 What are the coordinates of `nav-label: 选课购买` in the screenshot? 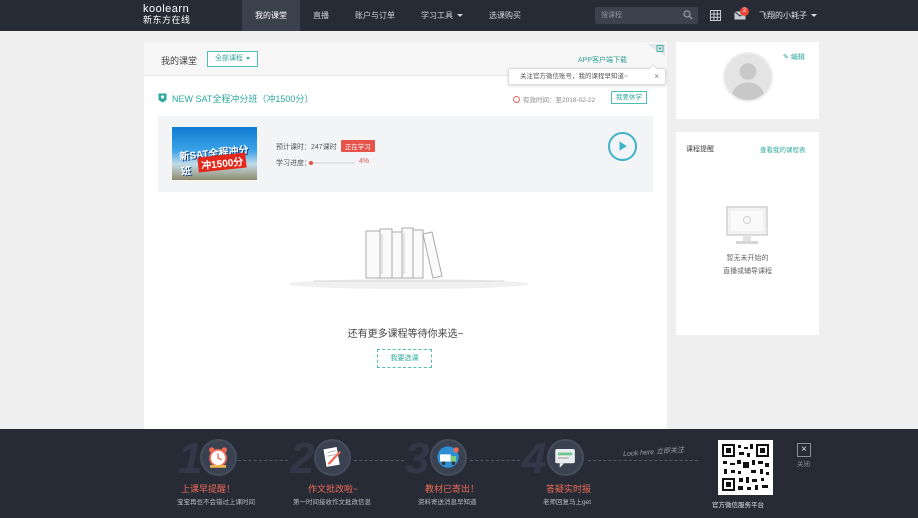 It's located at (505, 15).